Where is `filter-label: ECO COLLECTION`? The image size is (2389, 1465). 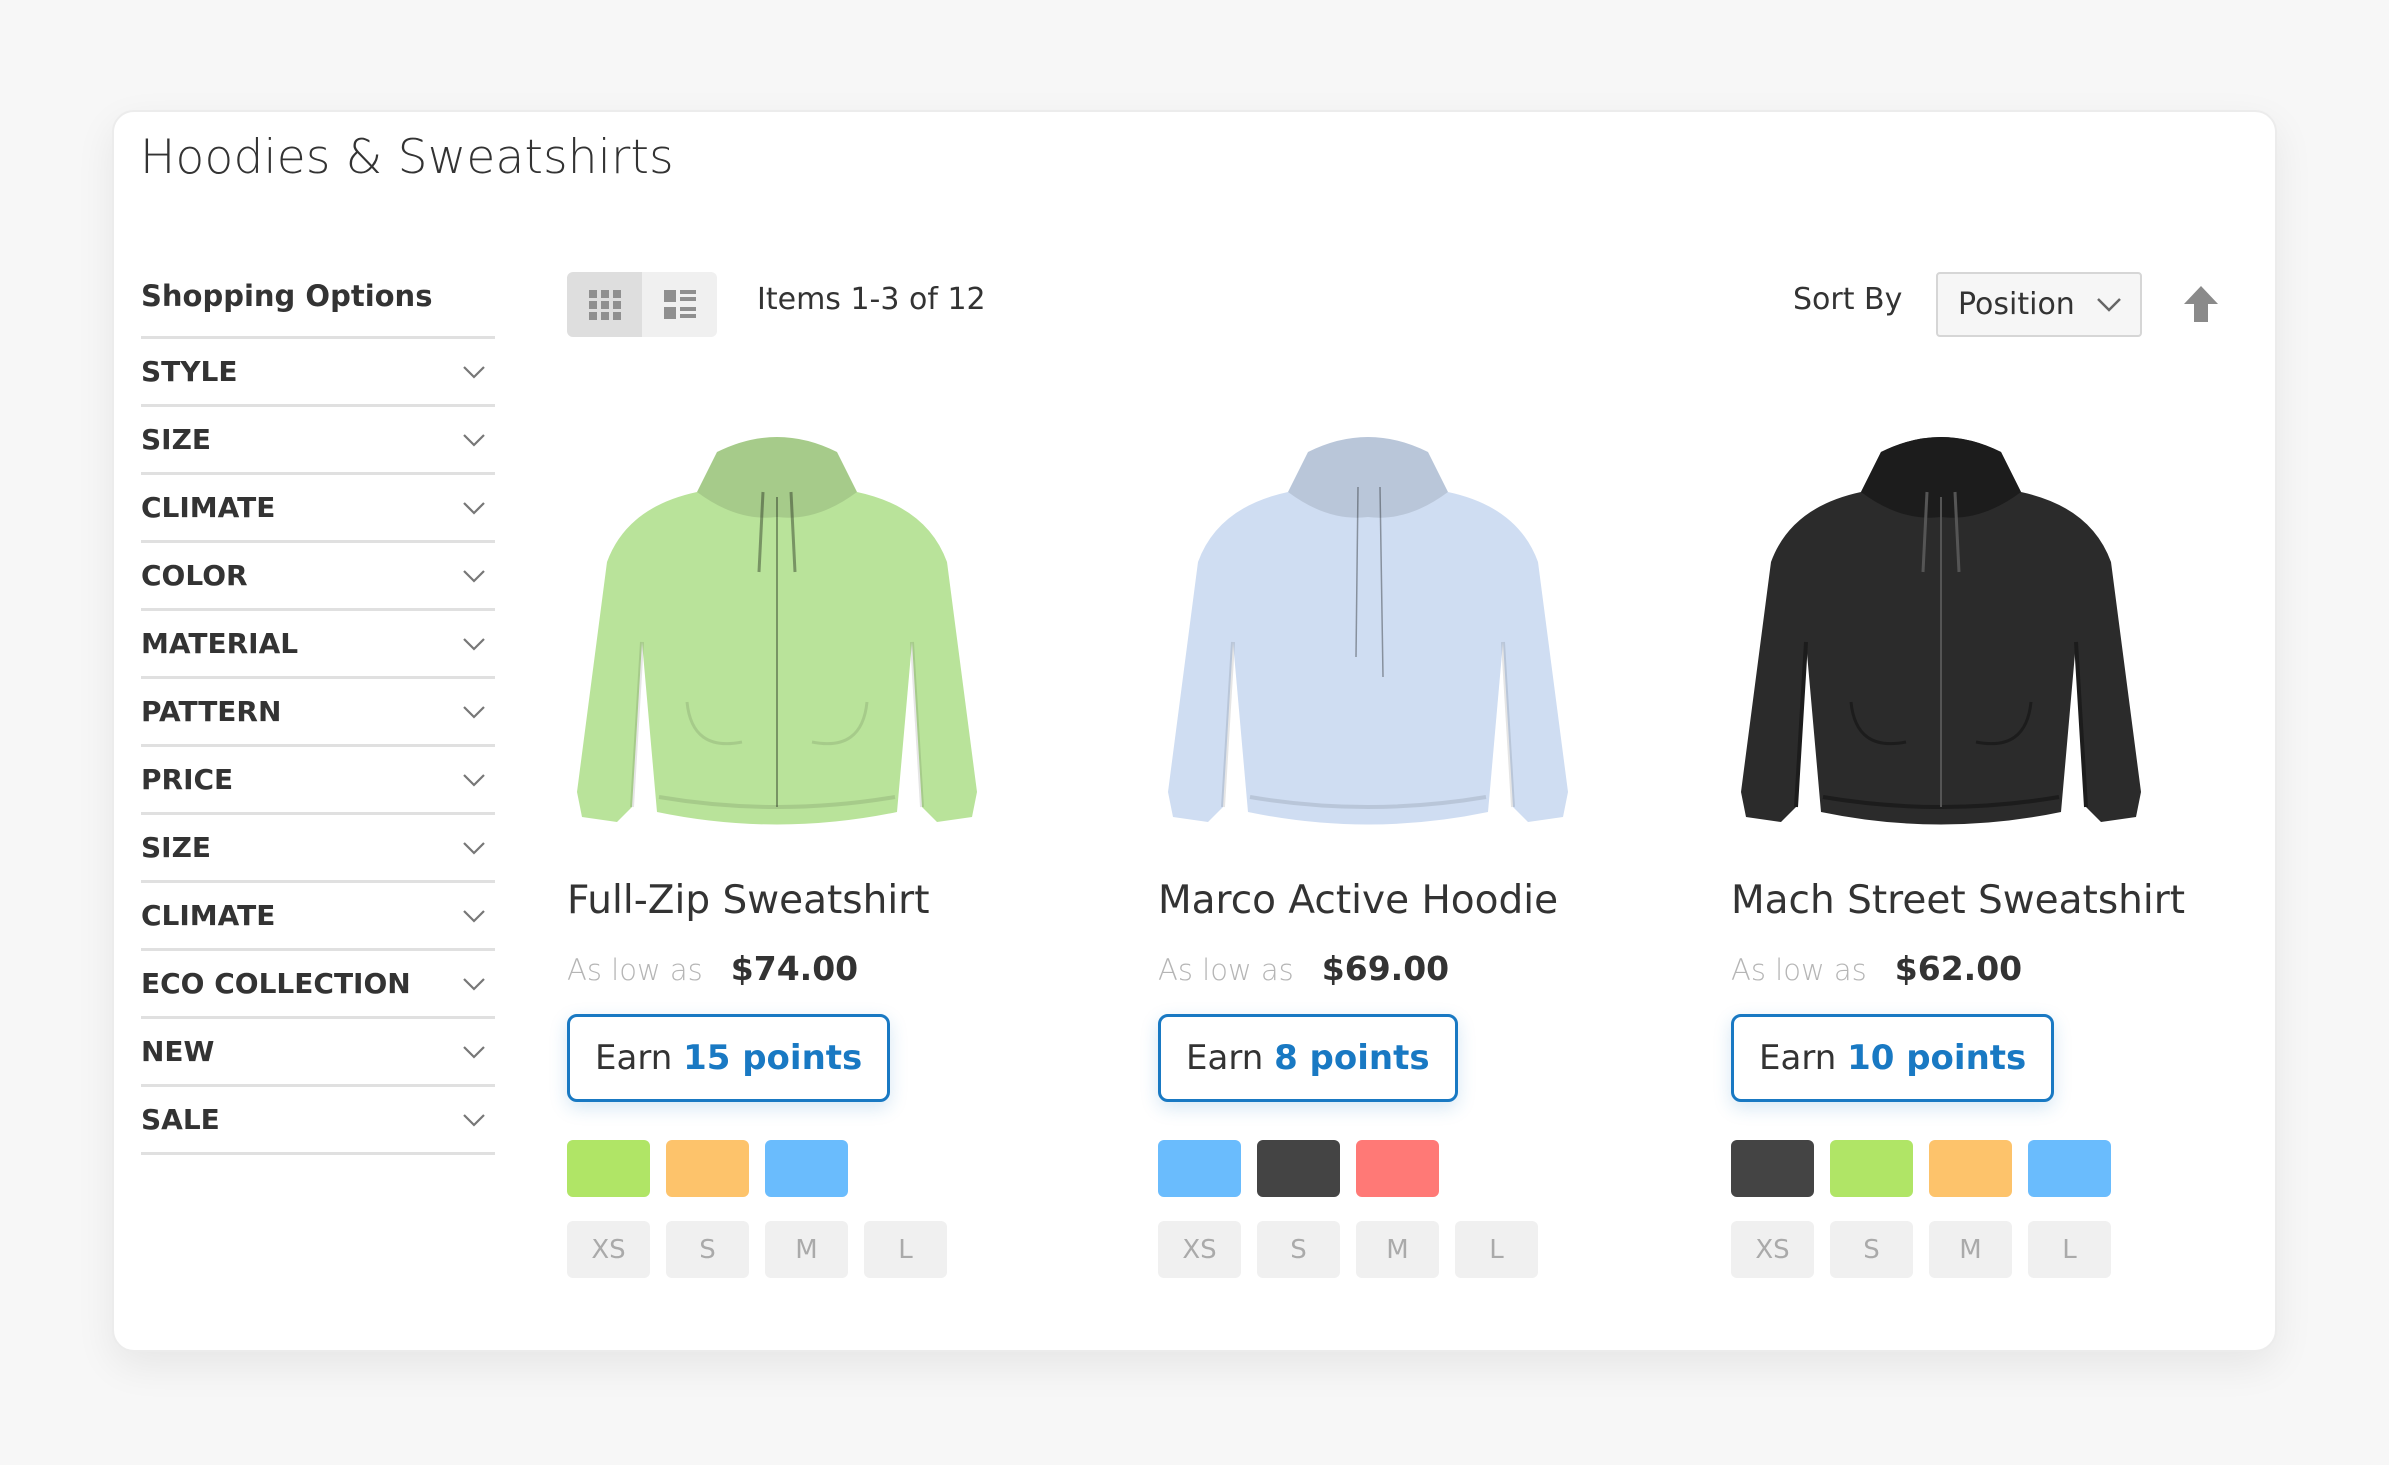
filter-label: ECO COLLECTION is located at coordinates (276, 983).